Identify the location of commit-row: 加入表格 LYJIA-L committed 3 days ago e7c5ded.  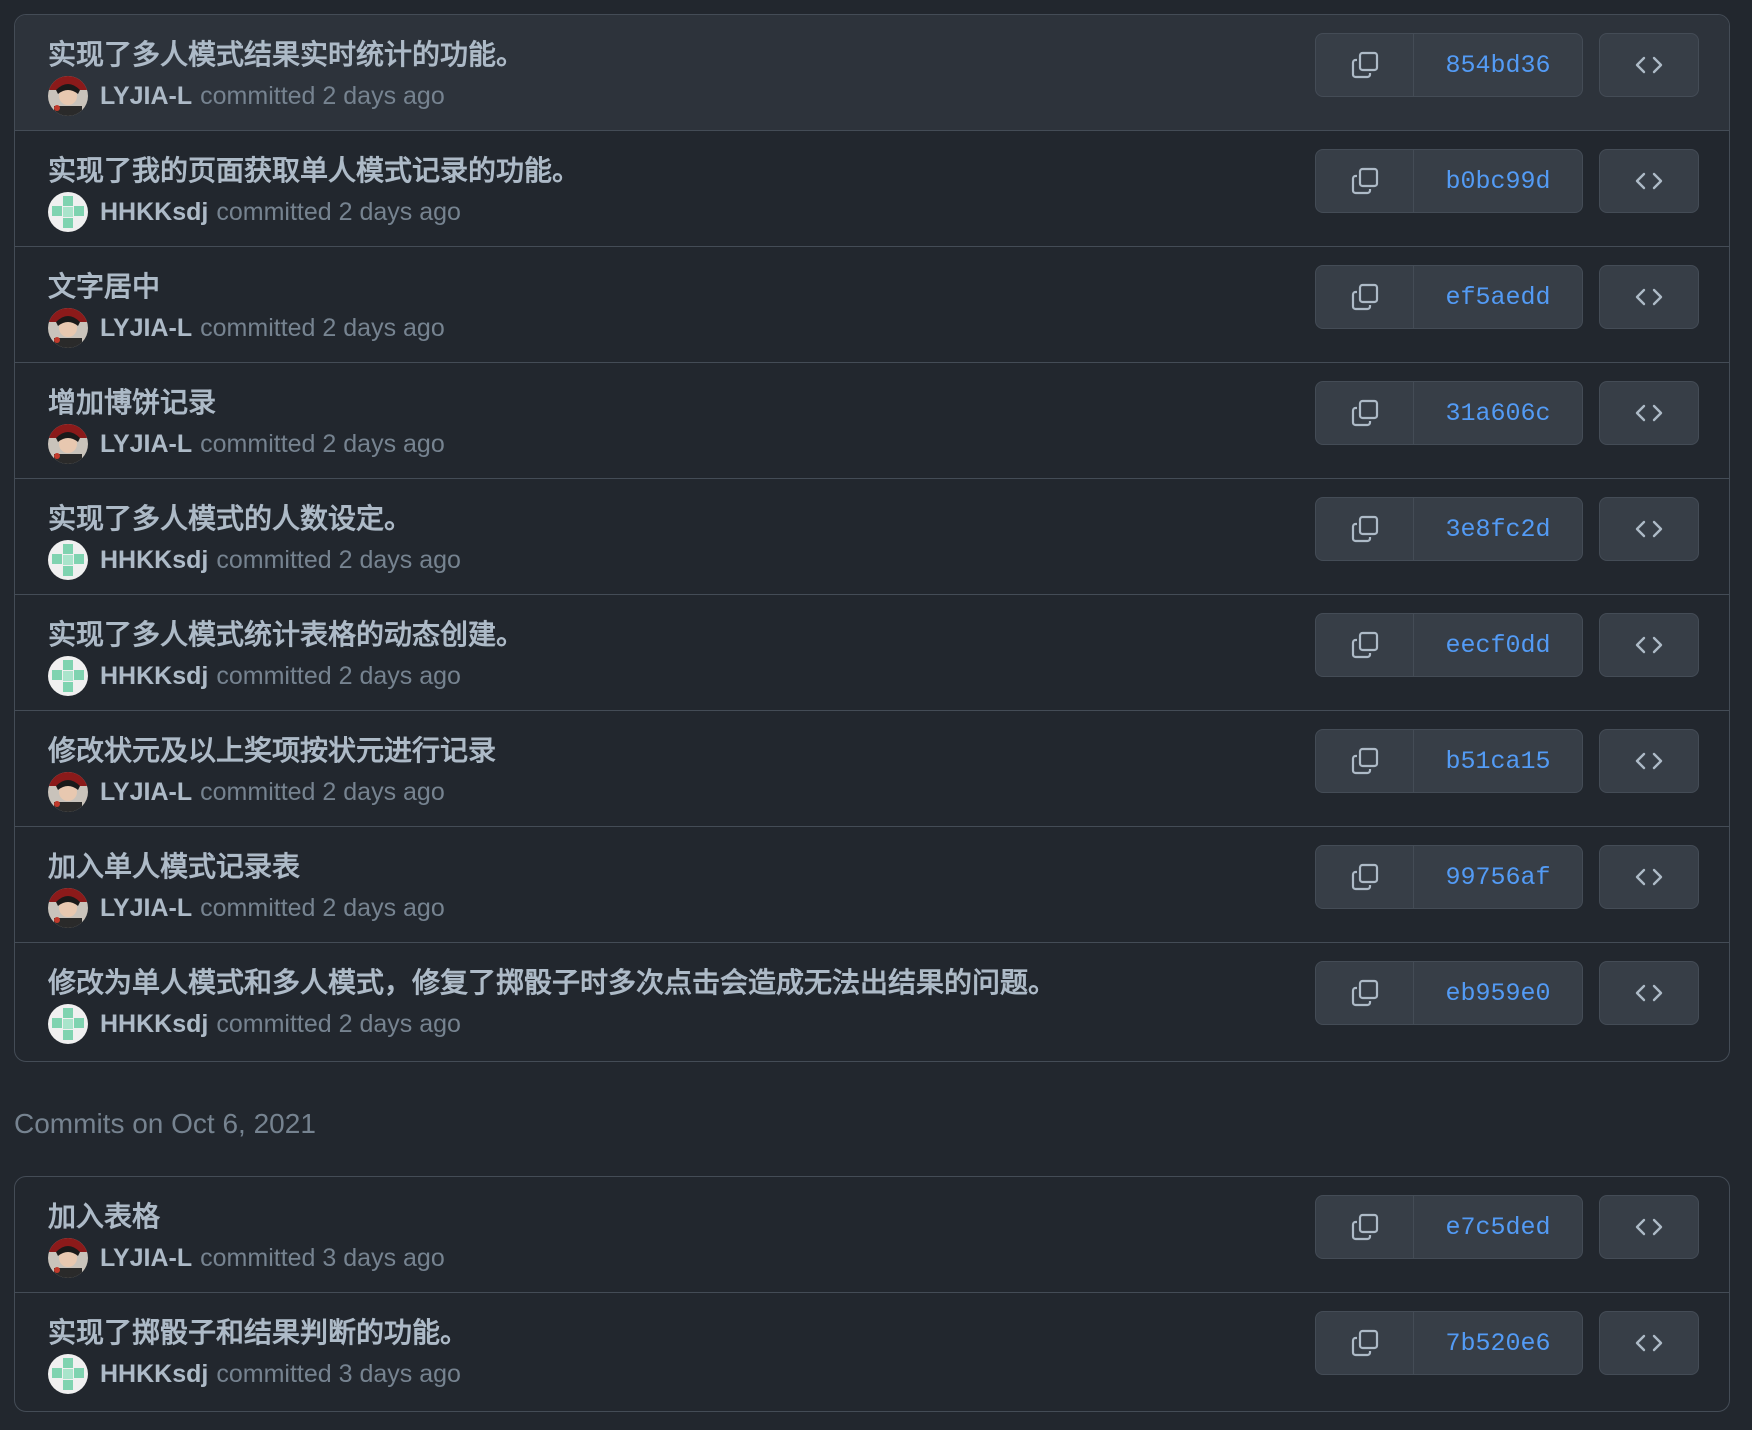
(872, 1234).